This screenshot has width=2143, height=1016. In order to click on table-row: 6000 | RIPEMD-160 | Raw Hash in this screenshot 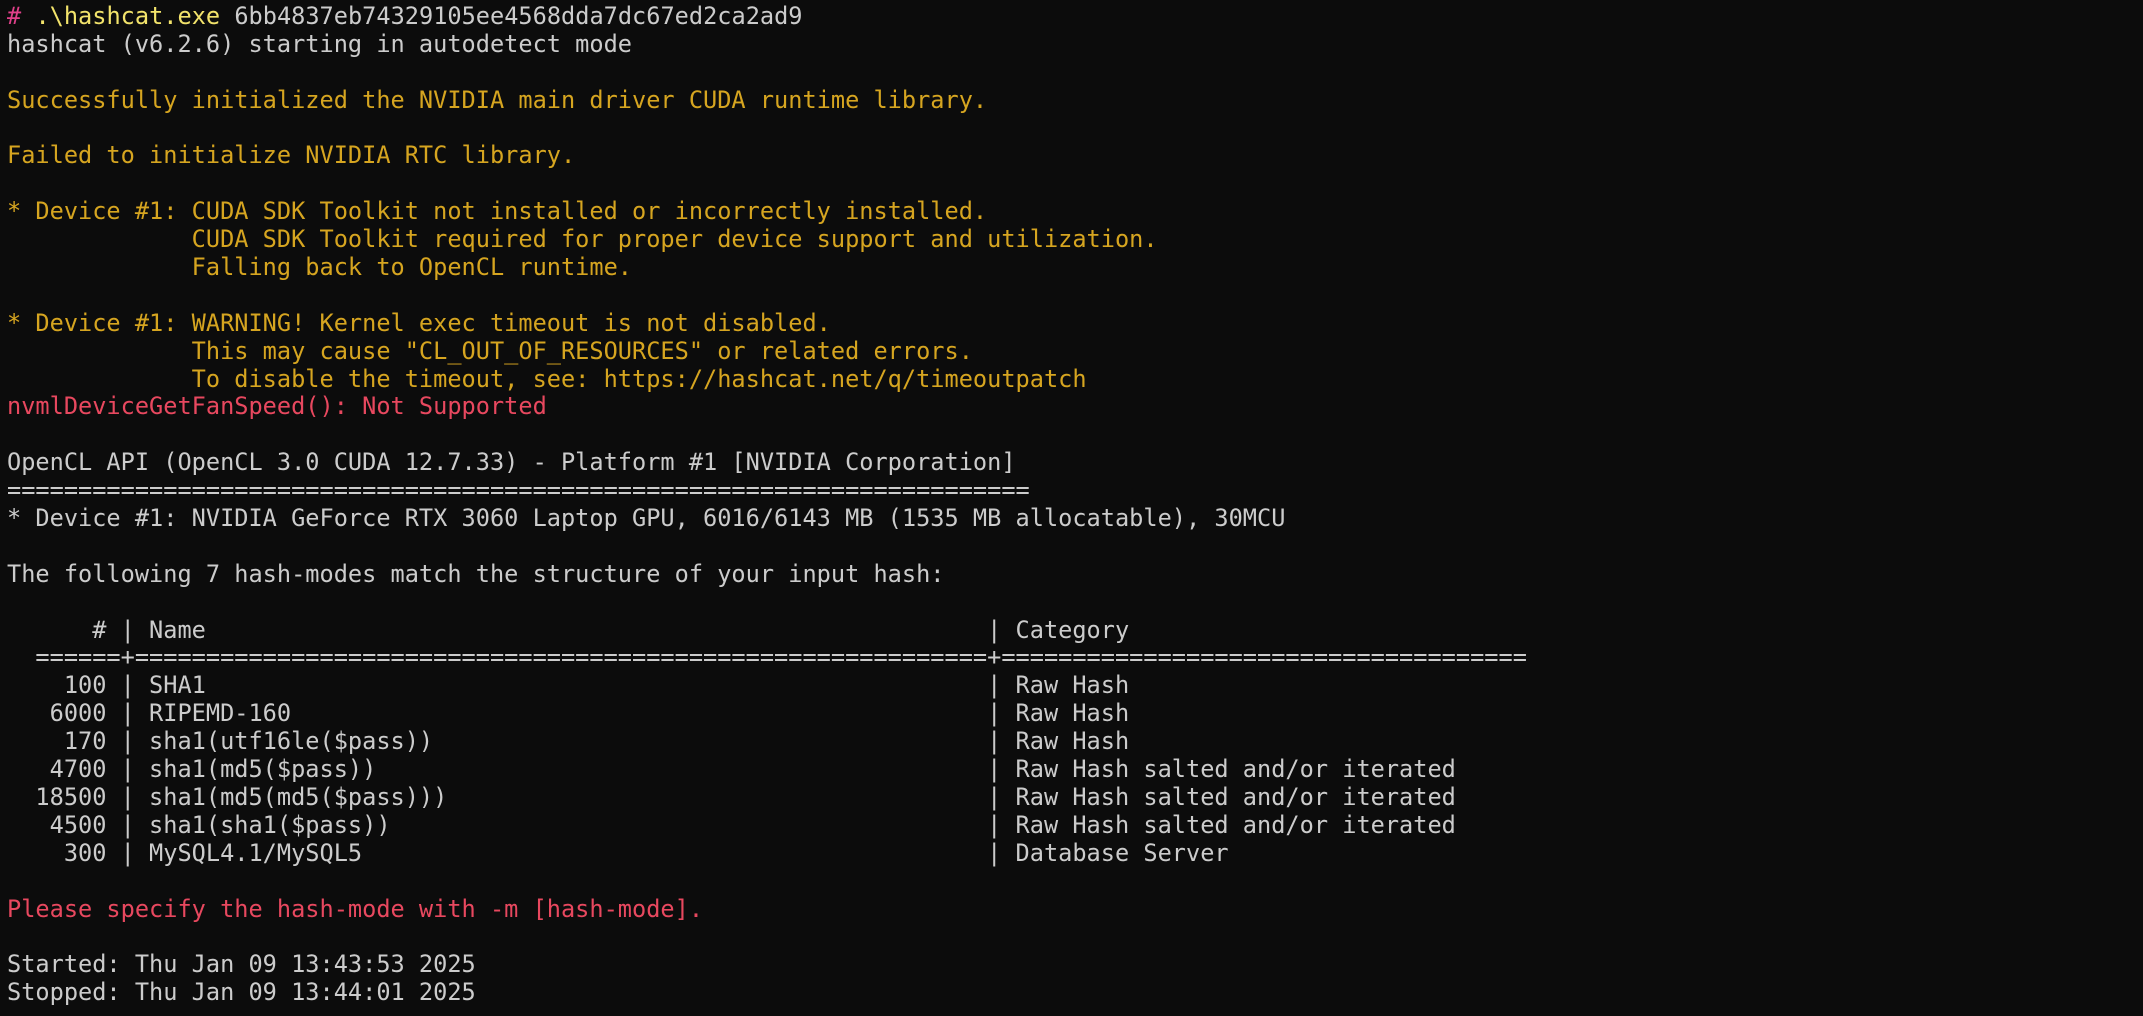, I will do `click(568, 713)`.